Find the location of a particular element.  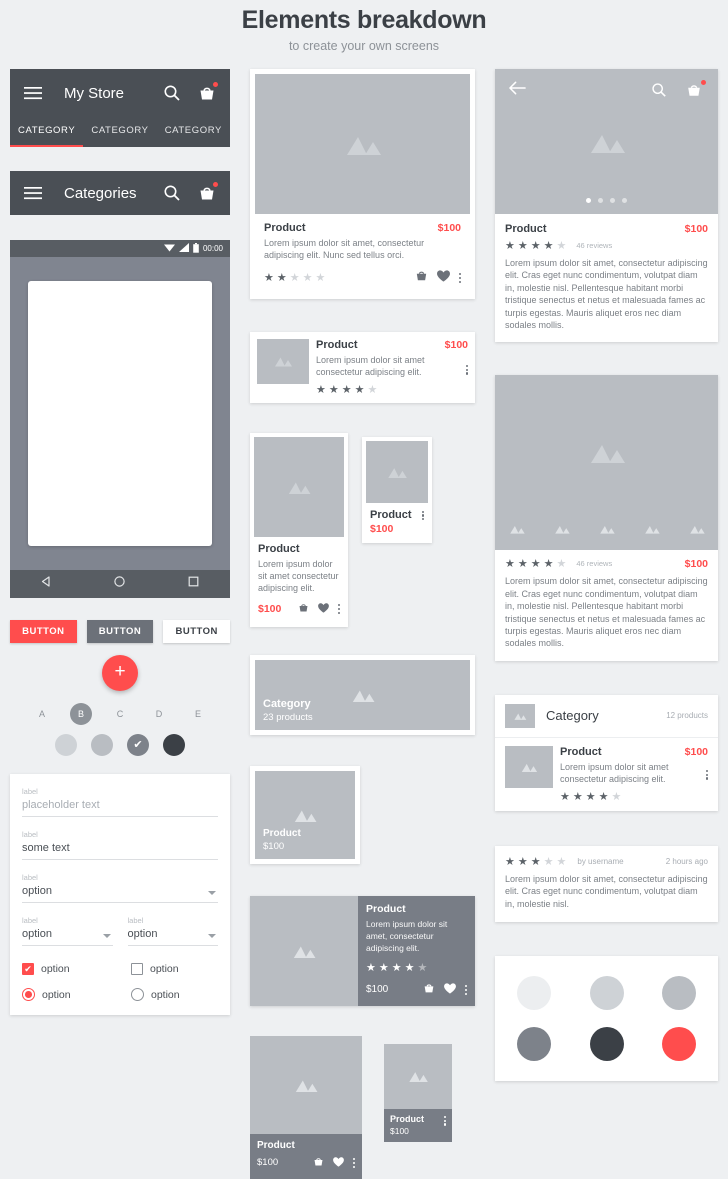

category-banner: Category 23 products is located at coordinates (362, 694).